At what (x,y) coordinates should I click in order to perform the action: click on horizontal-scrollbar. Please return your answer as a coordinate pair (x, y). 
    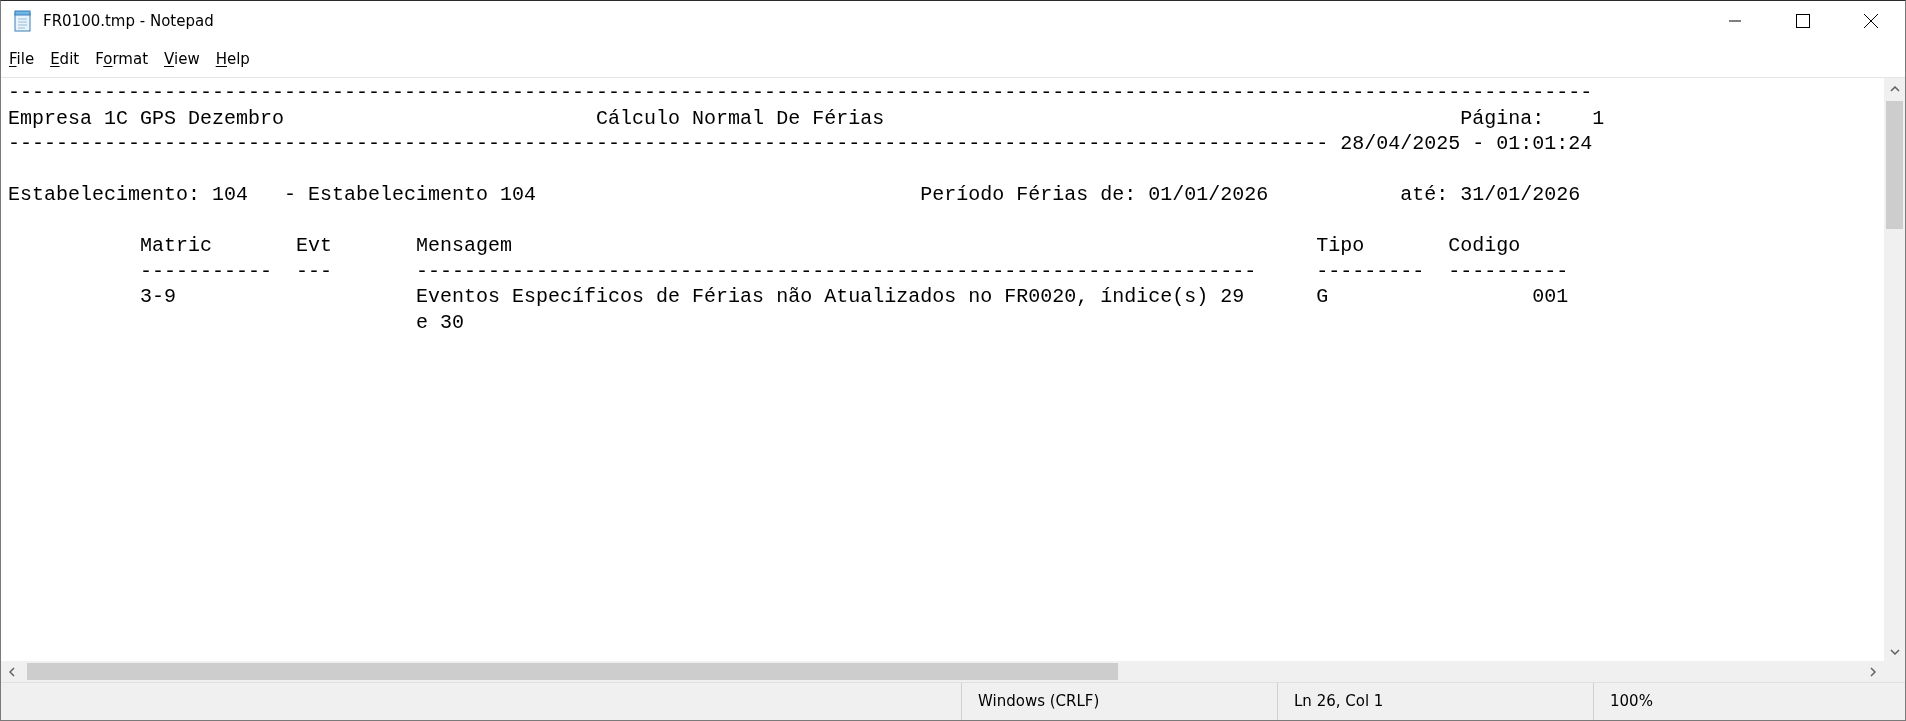
    Looking at the image, I should click on (942, 671).